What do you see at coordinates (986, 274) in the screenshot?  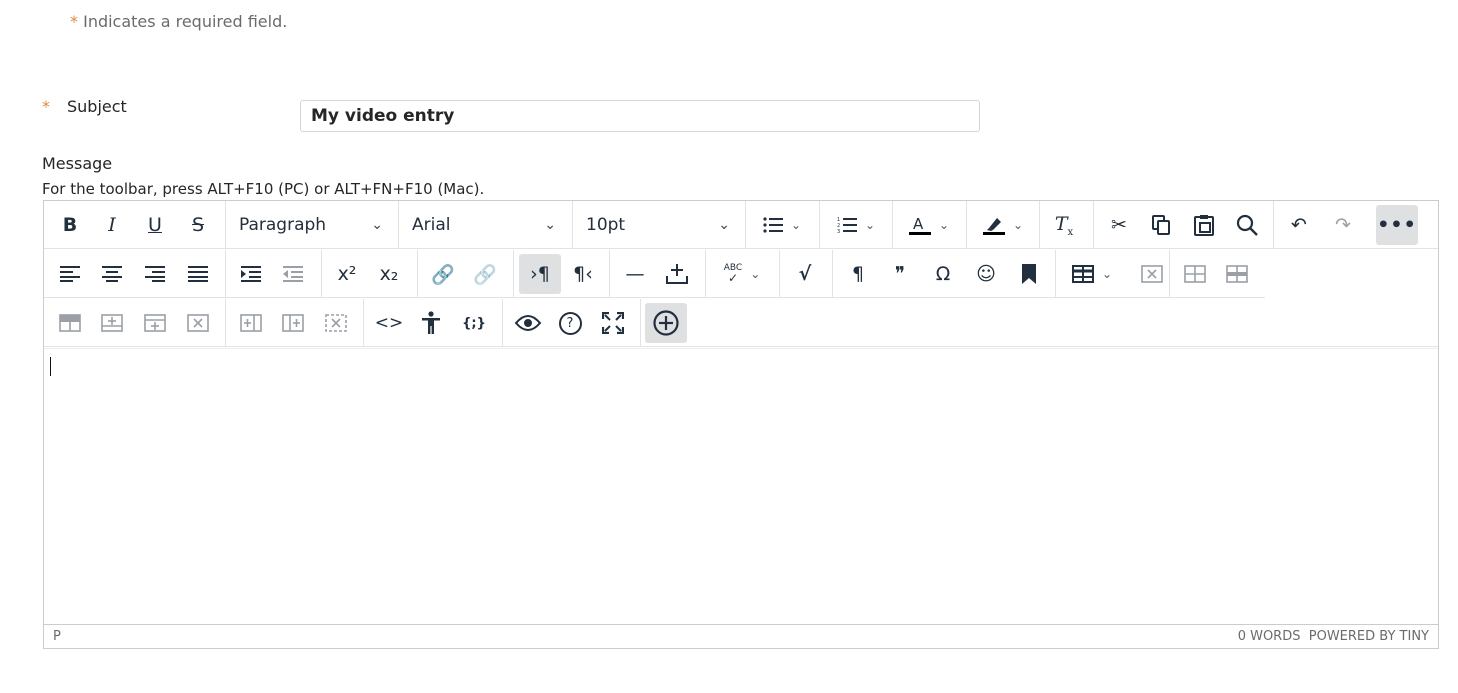 I see `emoji-button: ☺` at bounding box center [986, 274].